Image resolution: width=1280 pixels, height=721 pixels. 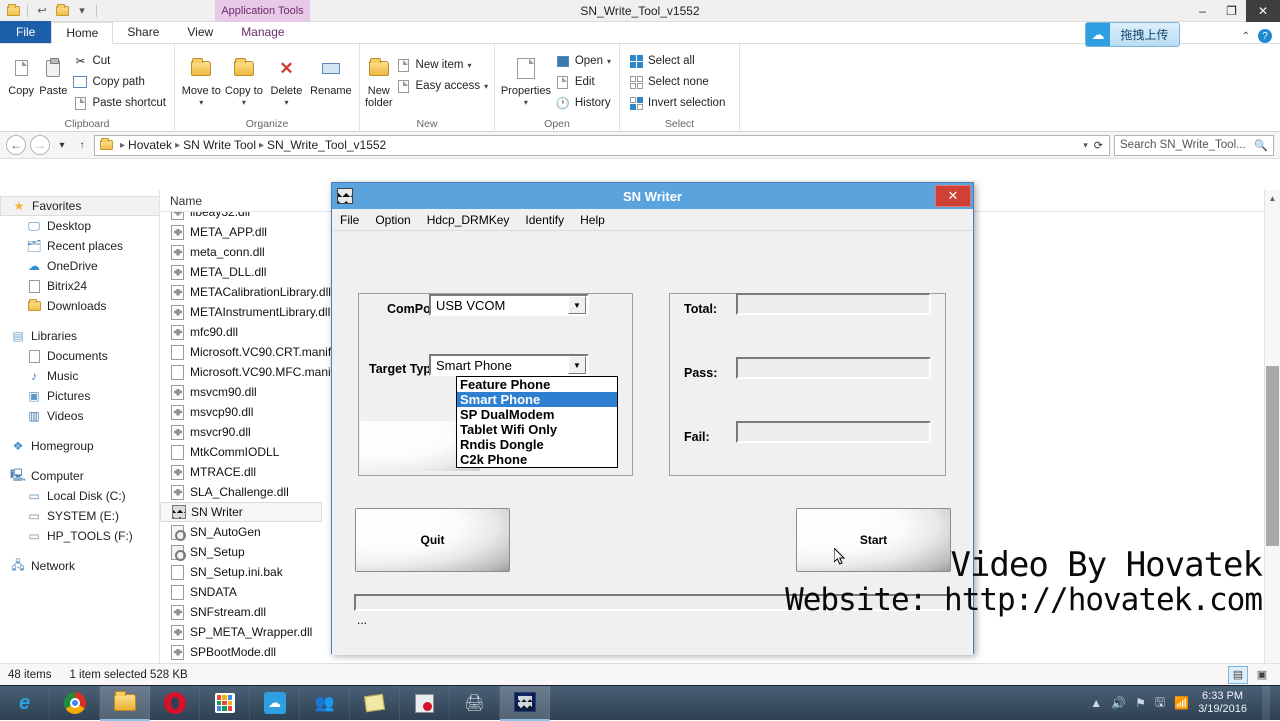 What do you see at coordinates (392, 220) in the screenshot?
I see `menu-item-option: Option` at bounding box center [392, 220].